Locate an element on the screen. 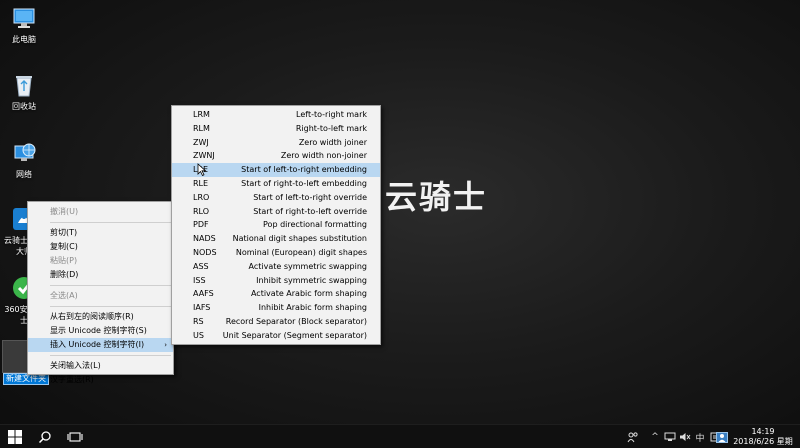  network-icon is located at coordinates (24, 153).